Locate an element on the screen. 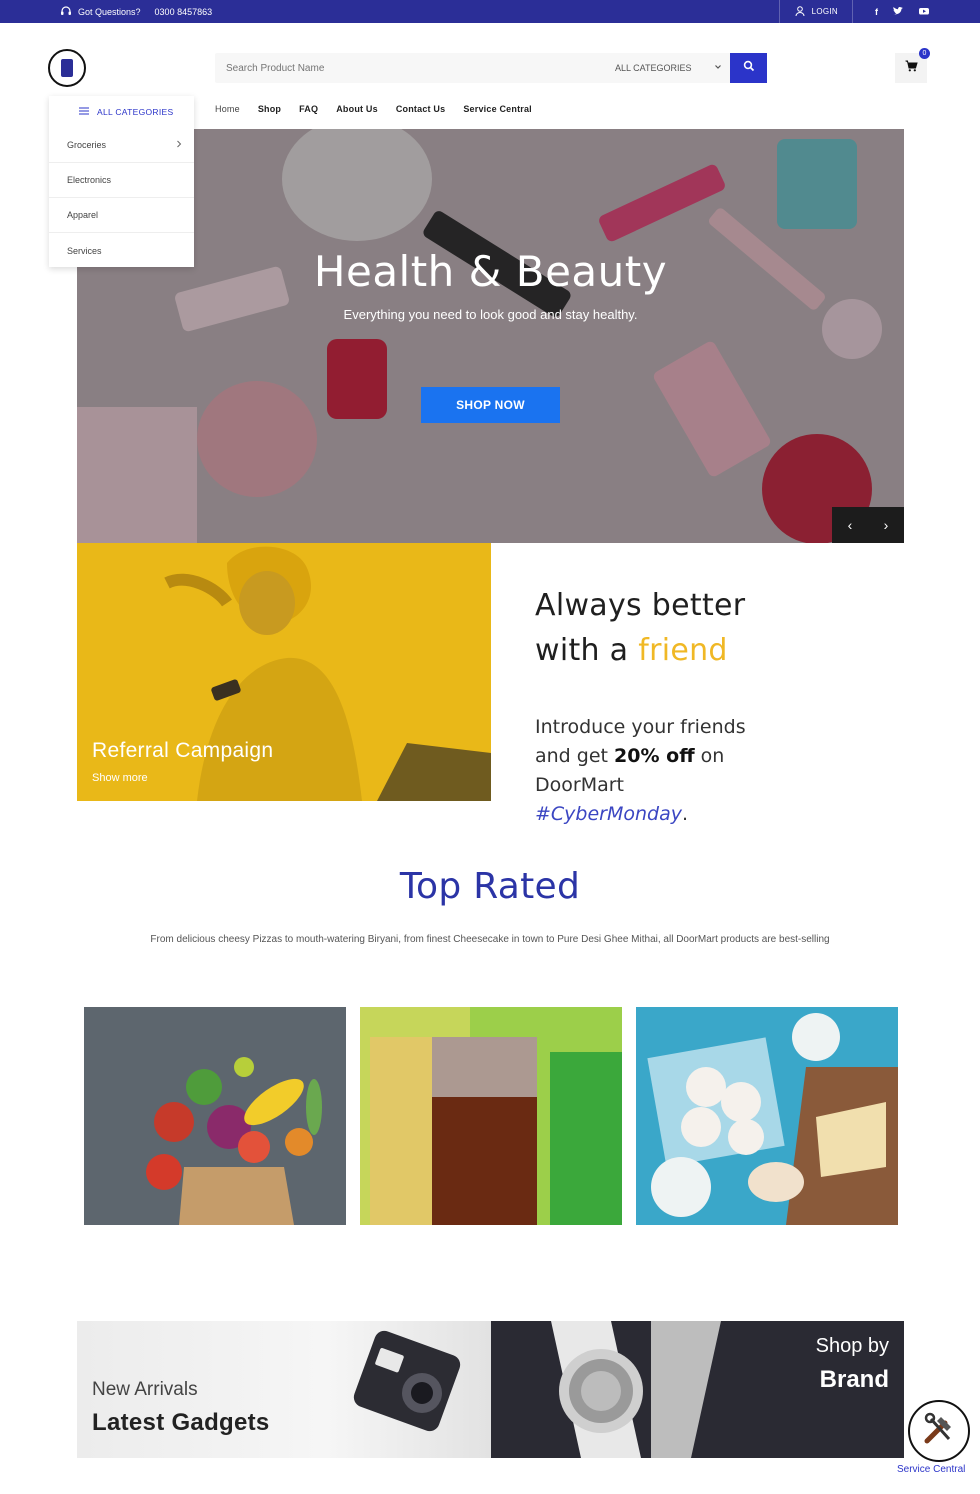 The height and width of the screenshot is (1494, 980). product-tile-drinks is located at coordinates (491, 1116).